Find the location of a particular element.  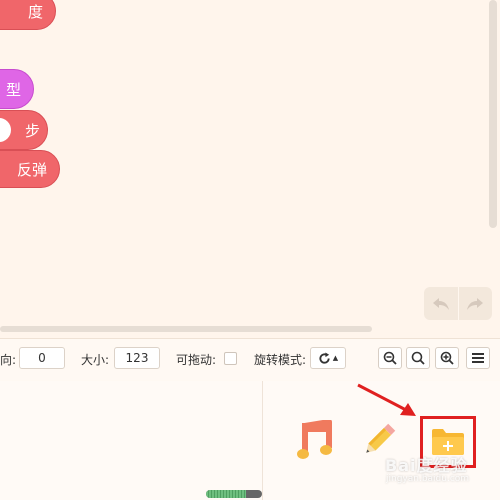

zoom-out-icon is located at coordinates (390, 358).